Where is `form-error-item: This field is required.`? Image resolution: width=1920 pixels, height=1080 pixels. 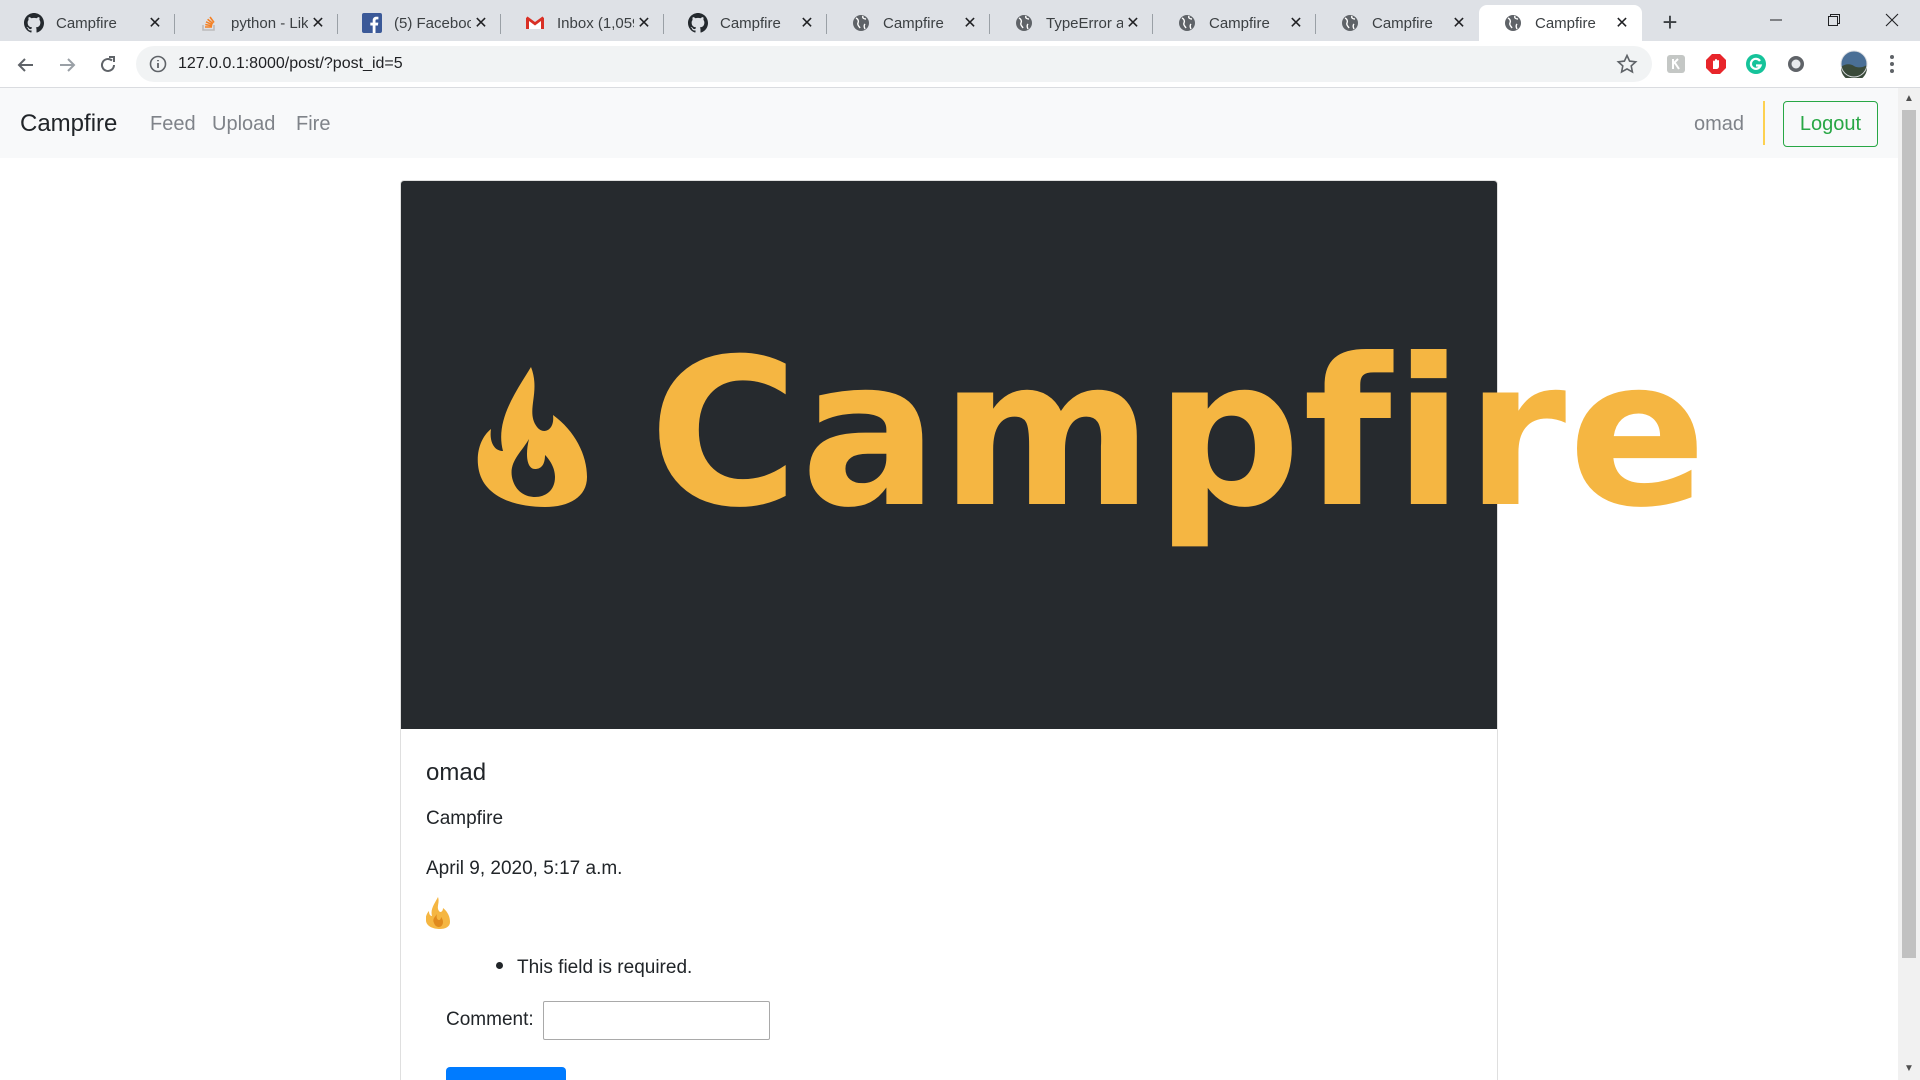
form-error-item: This field is required. is located at coordinates (605, 967).